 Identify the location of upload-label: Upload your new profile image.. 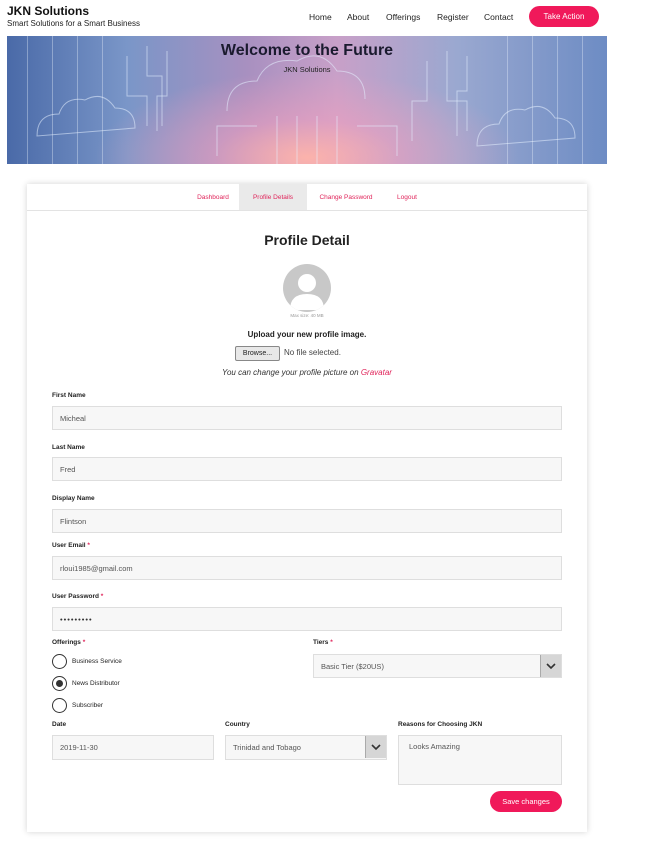
(307, 334).